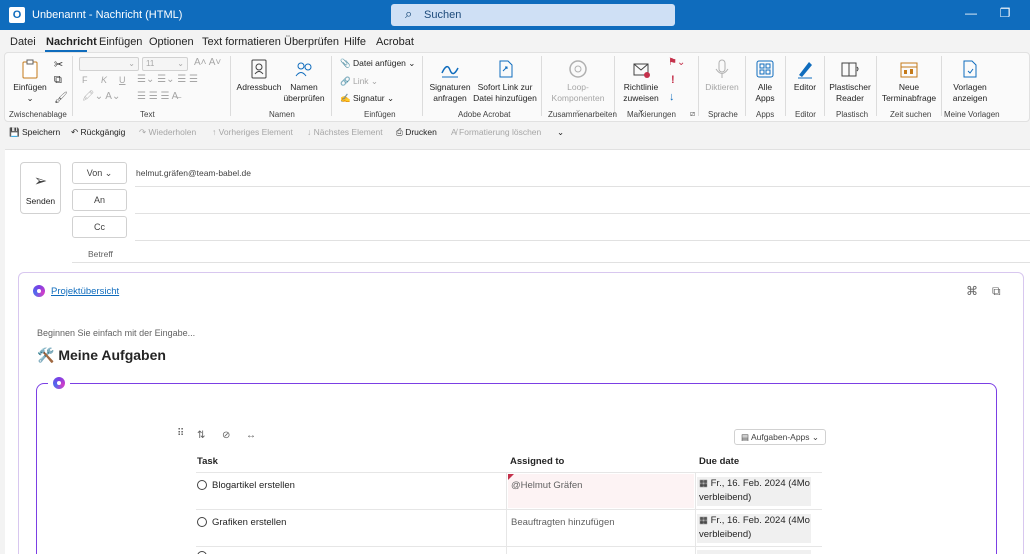  I want to click on high-importance-icon: !, so click(673, 80).